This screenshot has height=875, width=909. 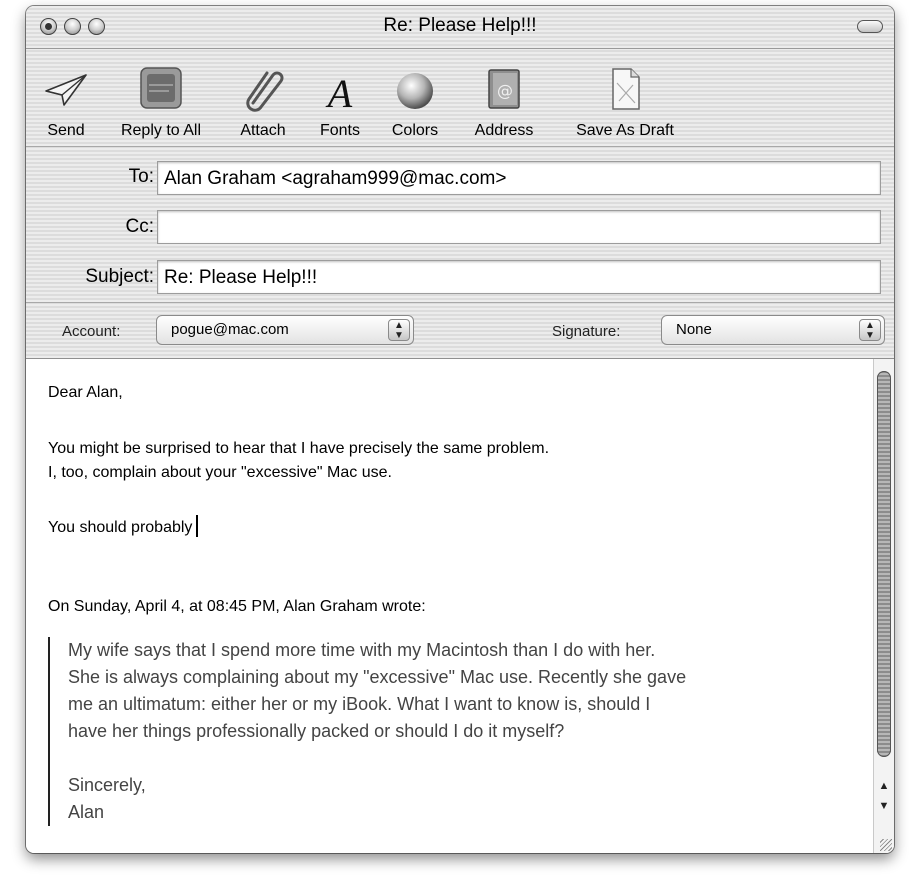 I want to click on reply-to-all-label: Reply to All, so click(x=161, y=130).